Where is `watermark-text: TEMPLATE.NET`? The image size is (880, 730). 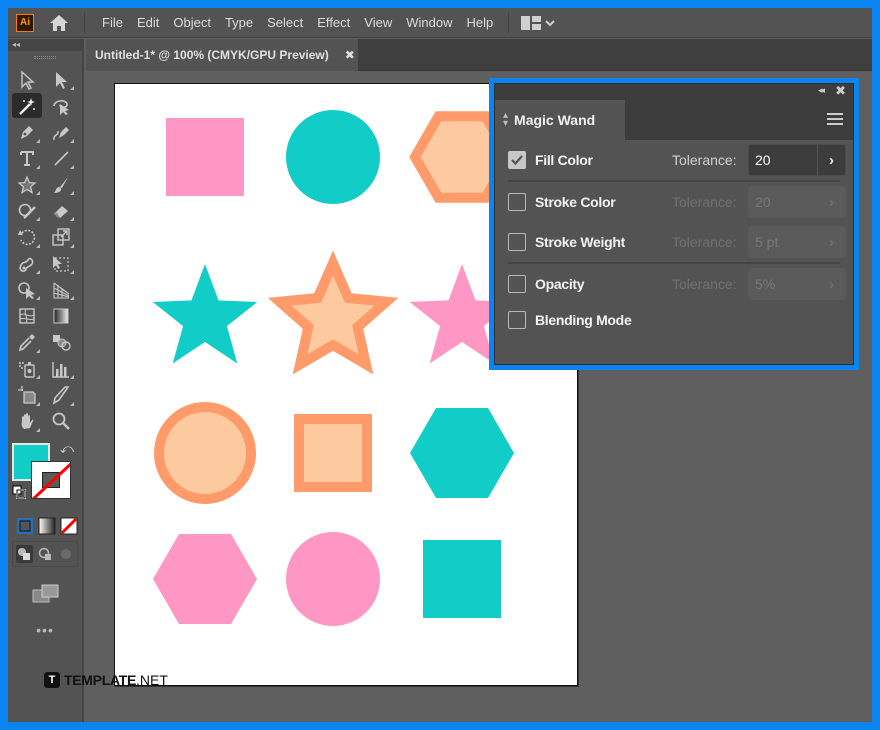 watermark-text: TEMPLATE.NET is located at coordinates (116, 680).